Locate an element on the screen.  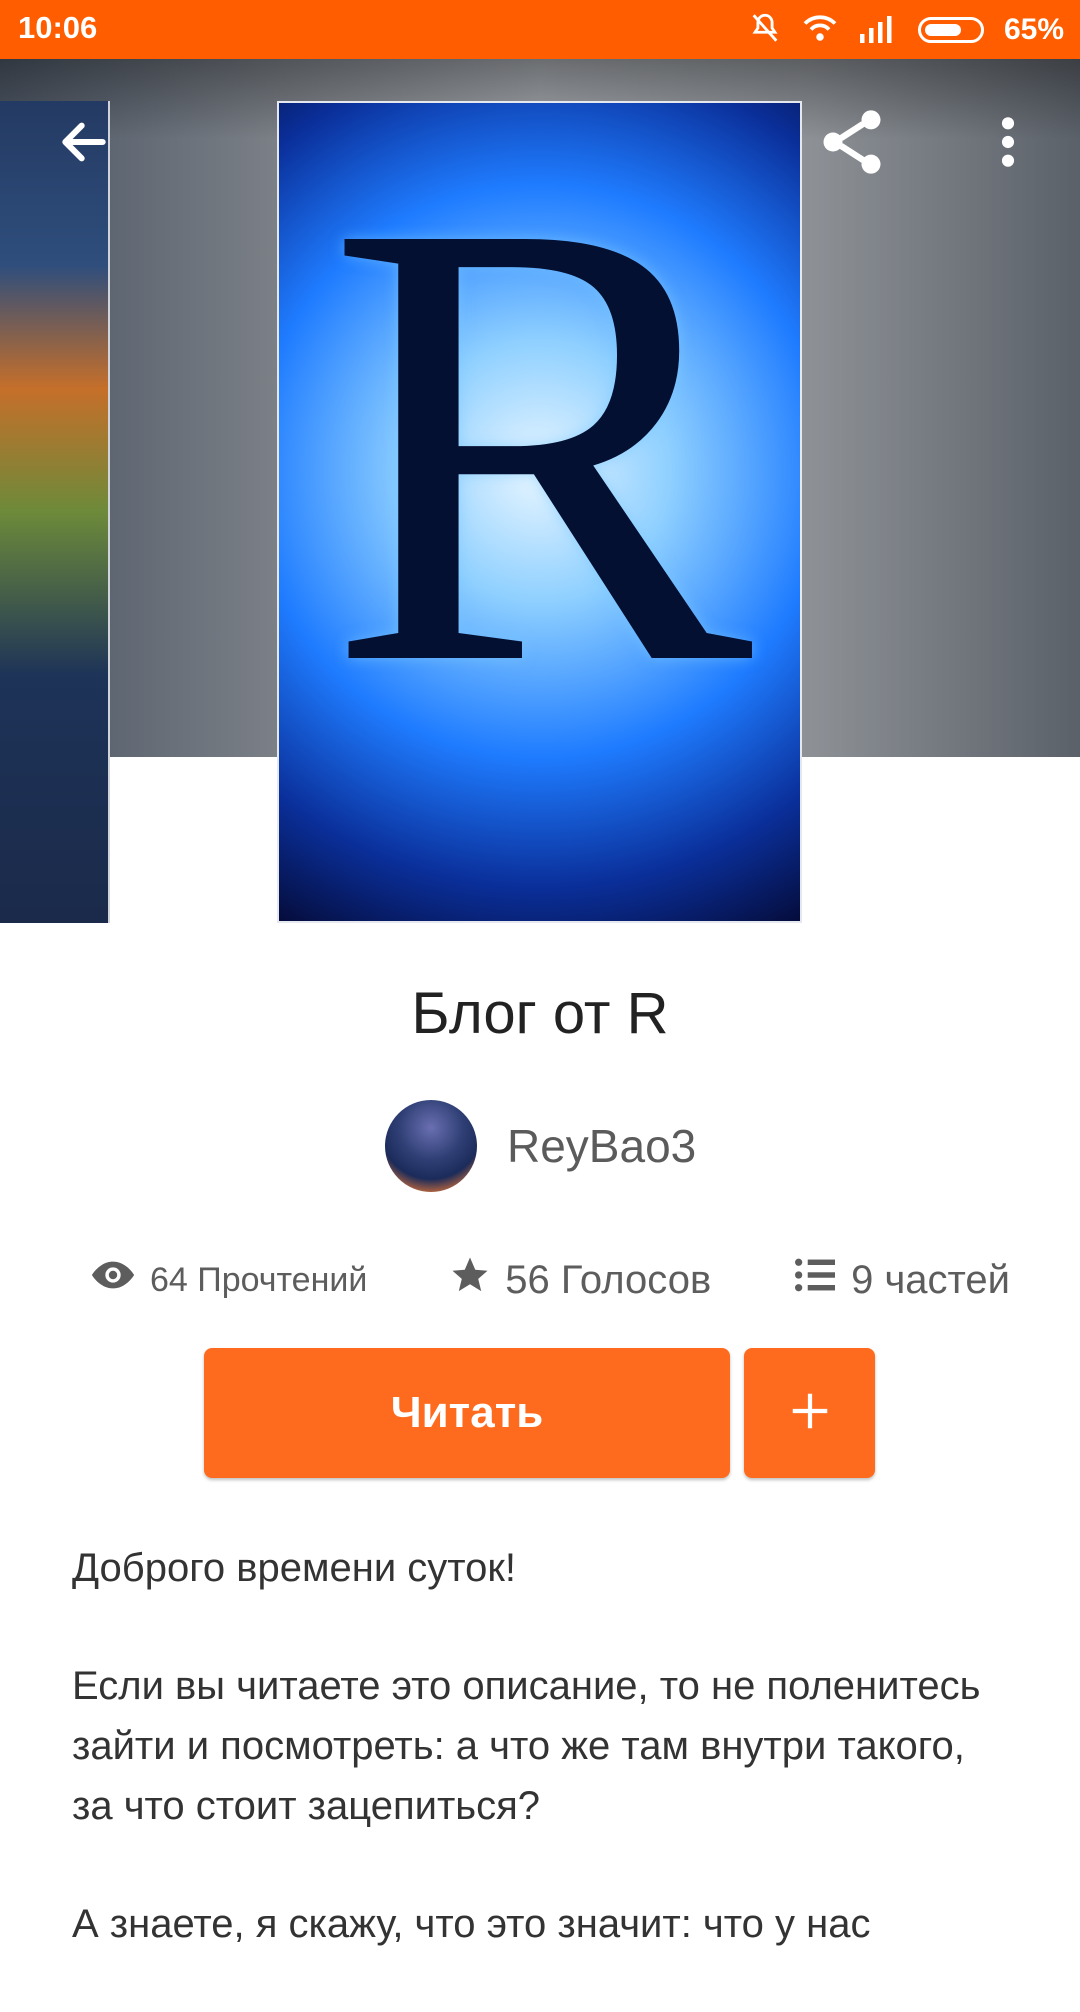
signal-icon is located at coordinates (878, 30).